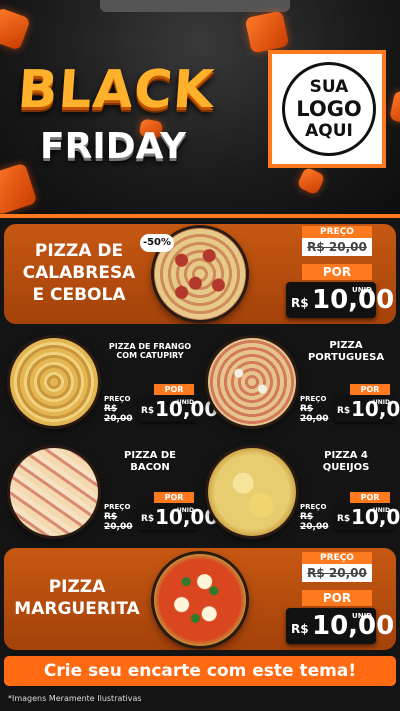  What do you see at coordinates (195, 6) in the screenshot?
I see `stage-light` at bounding box center [195, 6].